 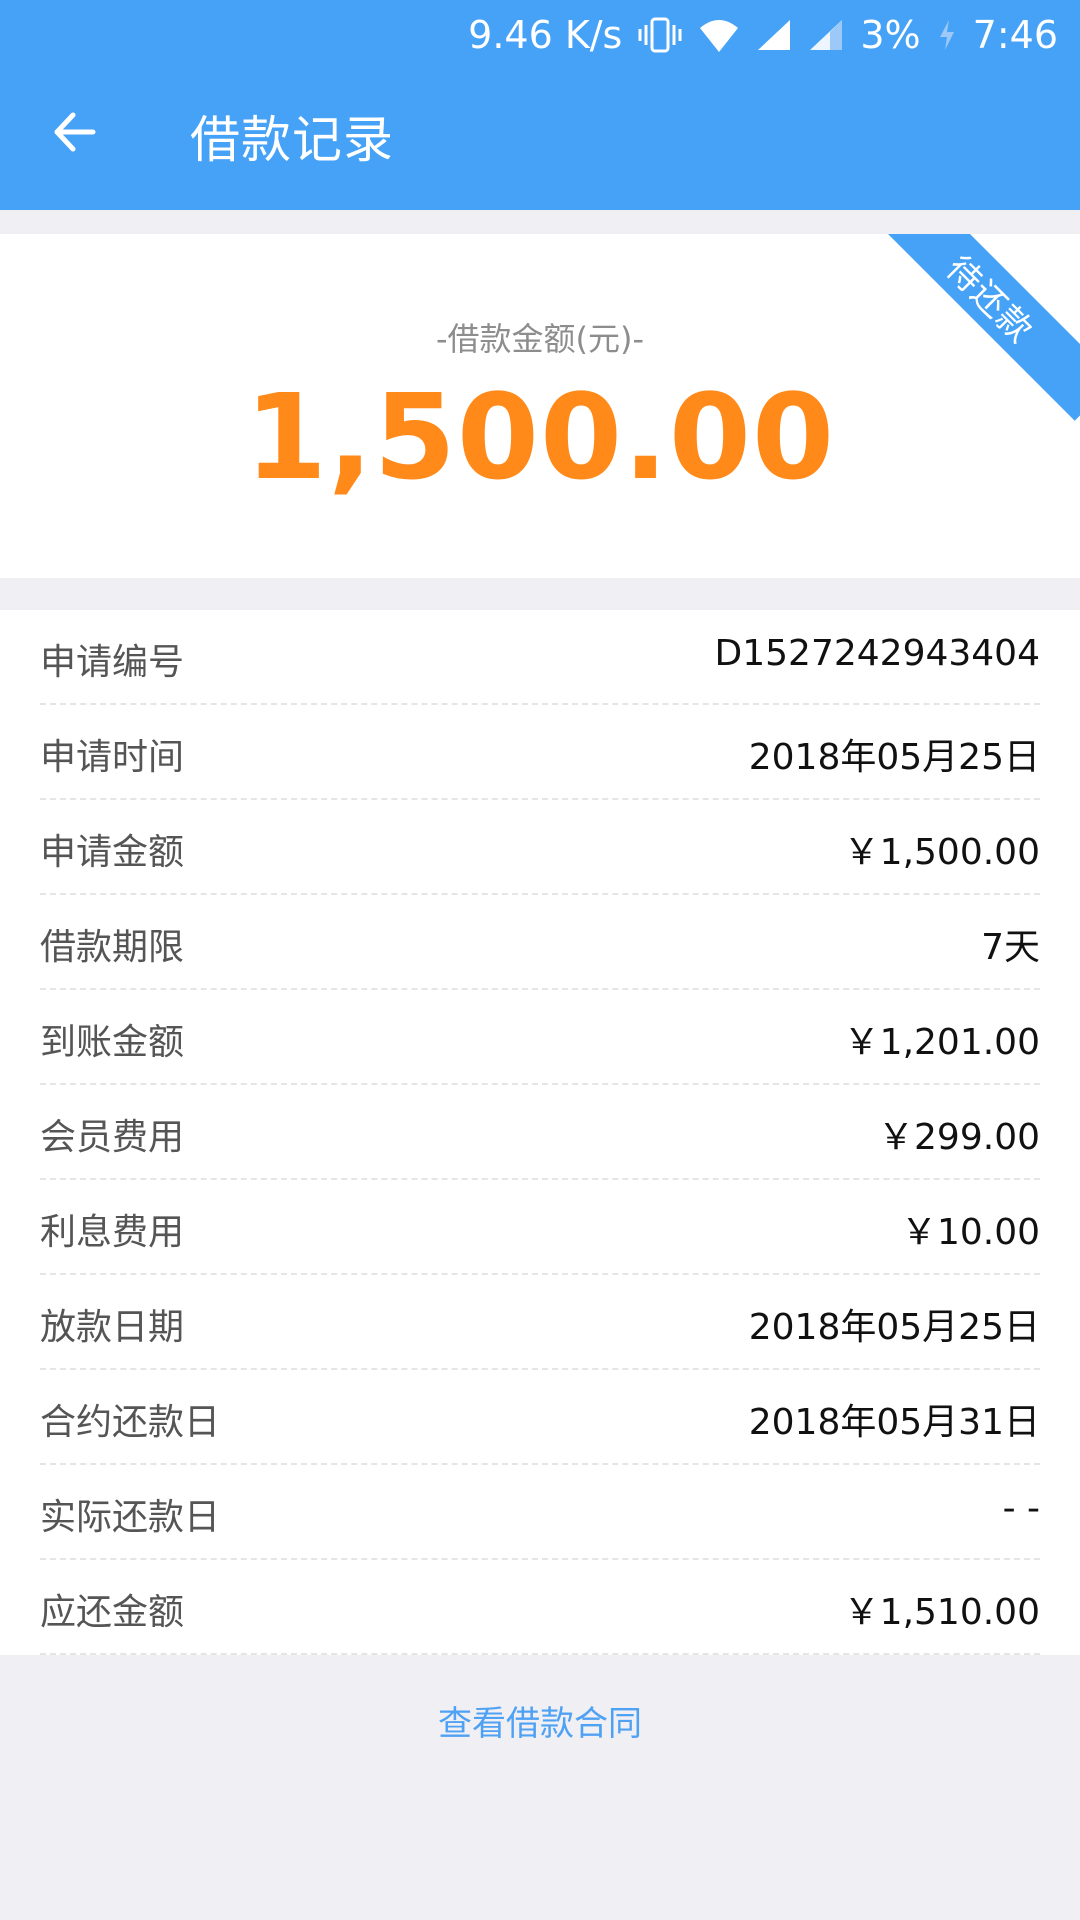 What do you see at coordinates (540, 942) in the screenshot?
I see `detail-row-loan-term: 借款期限 7天` at bounding box center [540, 942].